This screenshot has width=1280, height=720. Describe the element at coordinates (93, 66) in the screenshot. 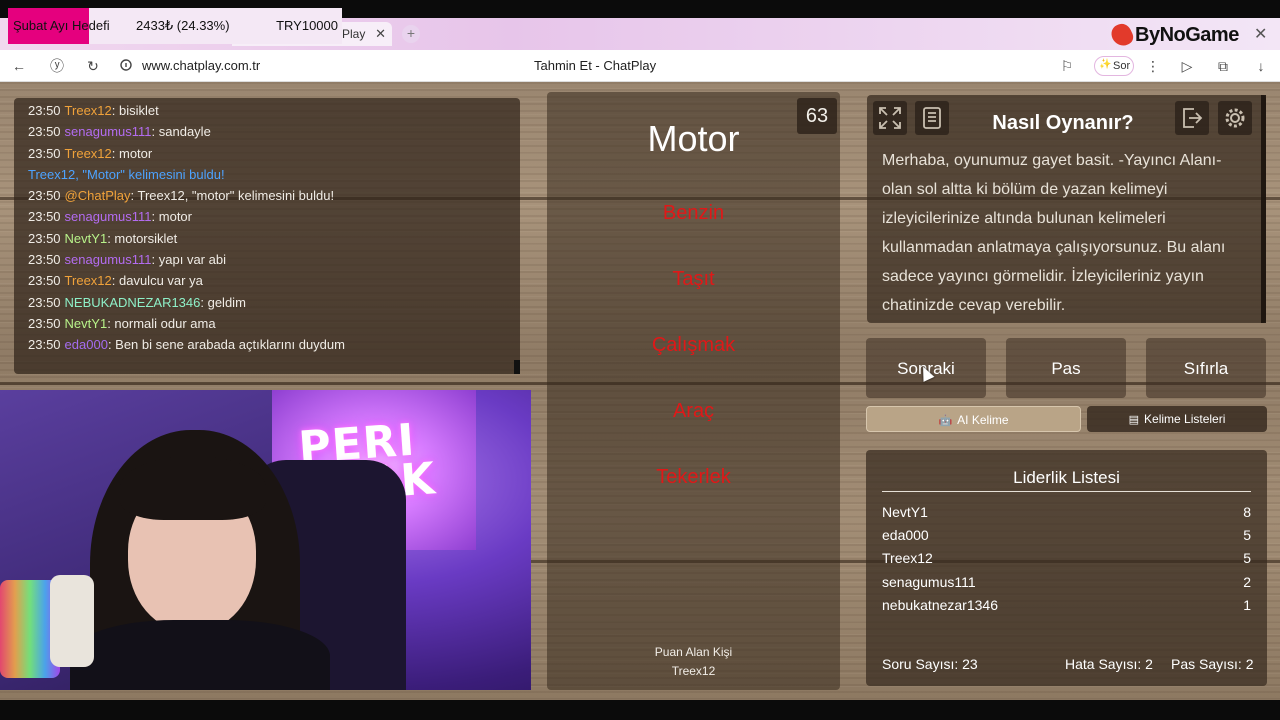

I see `reload-icon: ↻` at that location.